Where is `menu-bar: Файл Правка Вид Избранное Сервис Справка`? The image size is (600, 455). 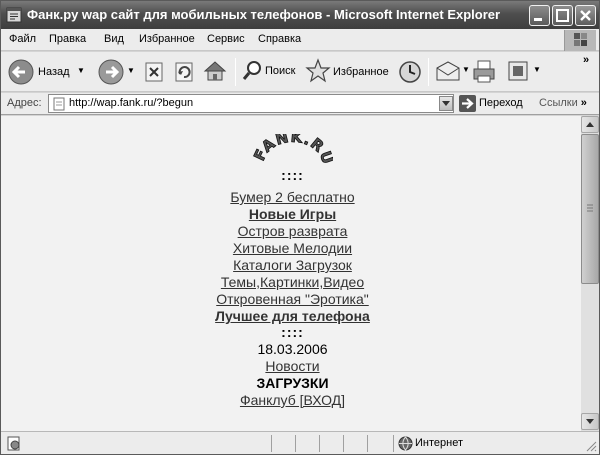
menu-bar: Файл Правка Вид Избранное Сервис Справка is located at coordinates (300, 40).